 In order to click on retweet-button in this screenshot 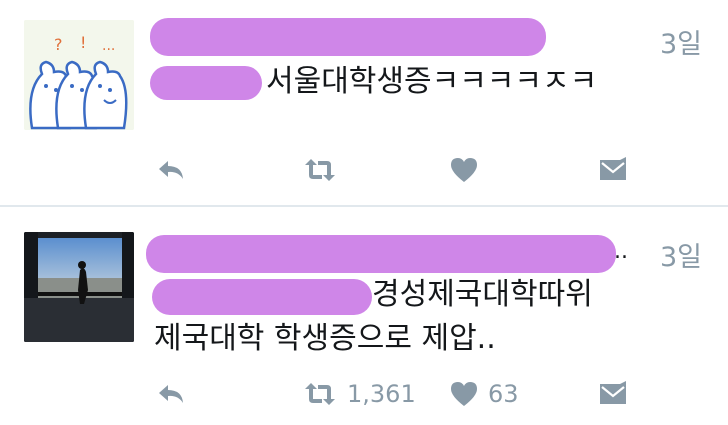, I will do `click(320, 170)`.